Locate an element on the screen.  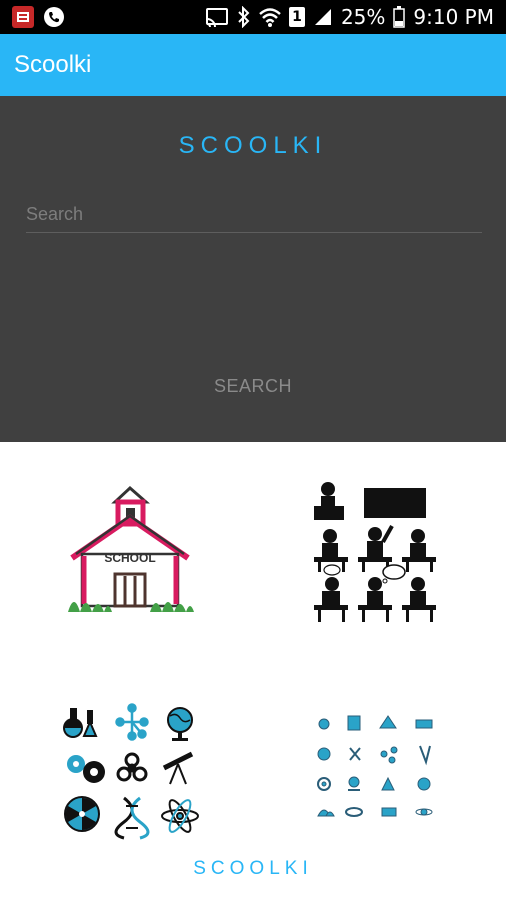
science-icons-icon is located at coordinates (131, 771).